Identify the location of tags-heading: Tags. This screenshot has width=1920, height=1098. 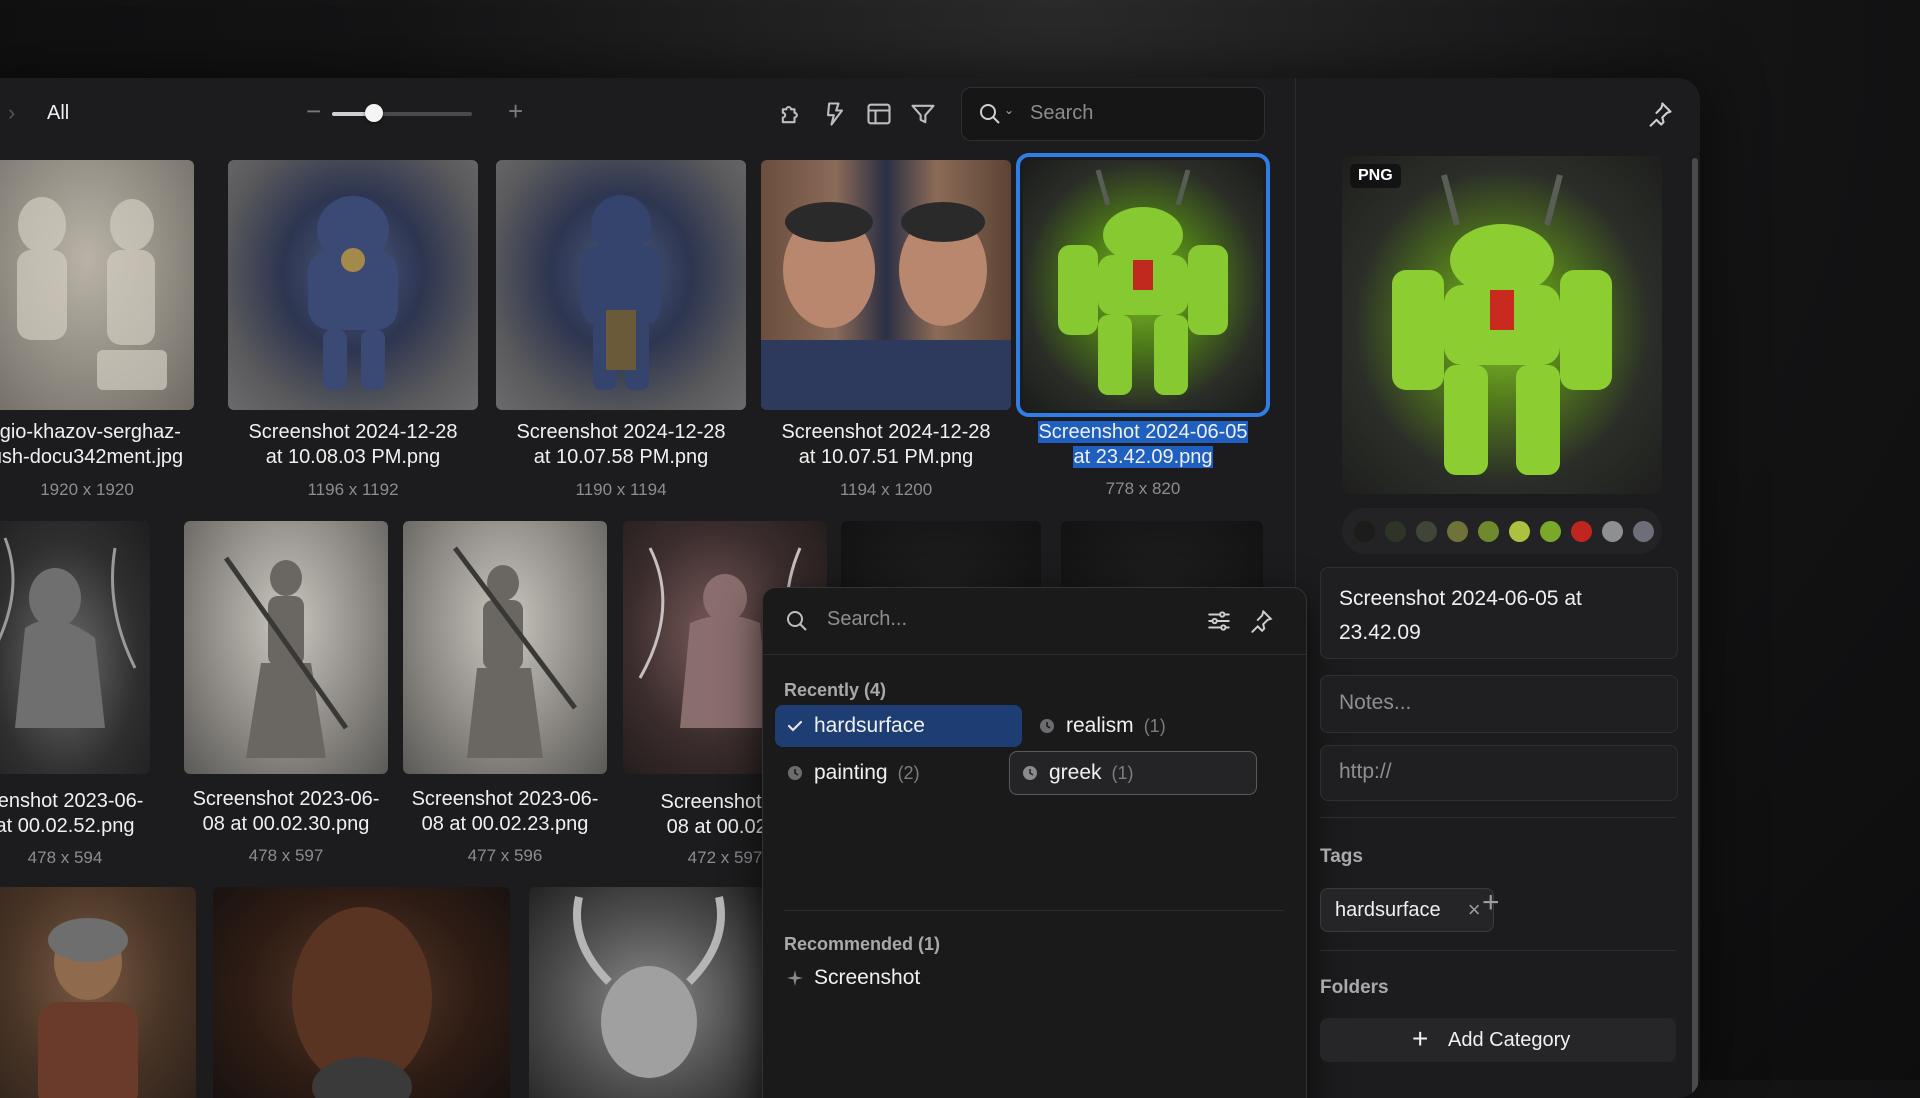
(1341, 856).